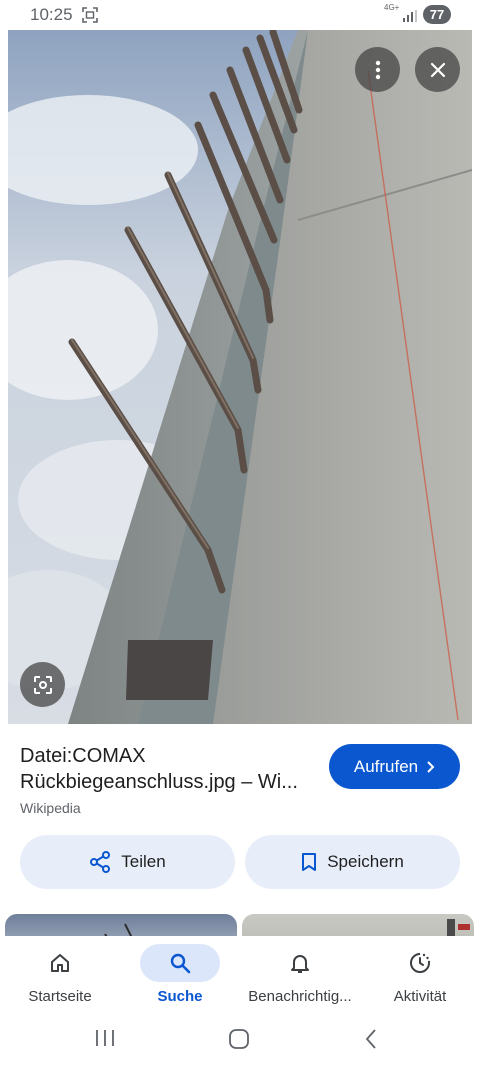 The width and height of the screenshot is (480, 1069). What do you see at coordinates (386, 766) in the screenshot?
I see `visit-button-label: Aufrufen` at bounding box center [386, 766].